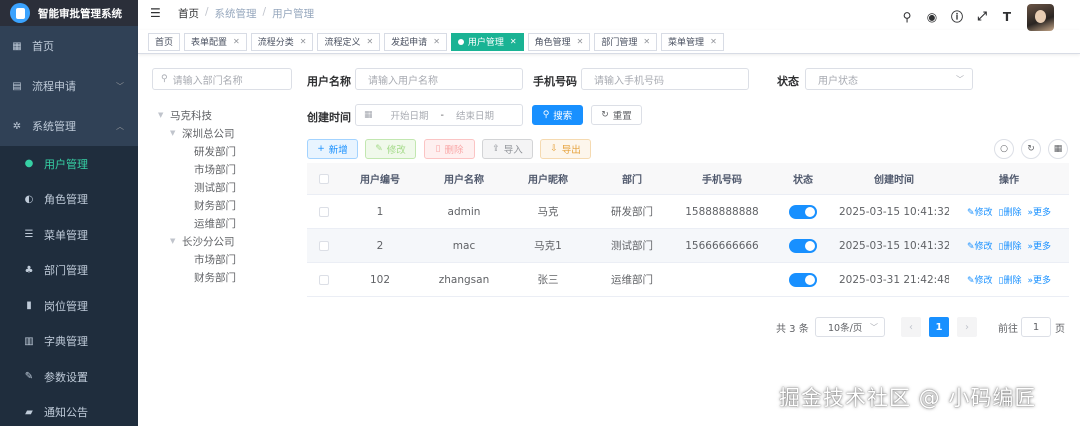 This screenshot has width=1080, height=426. Describe the element at coordinates (957, 17) in the screenshot. I see `help-icon: ⓘ` at that location.